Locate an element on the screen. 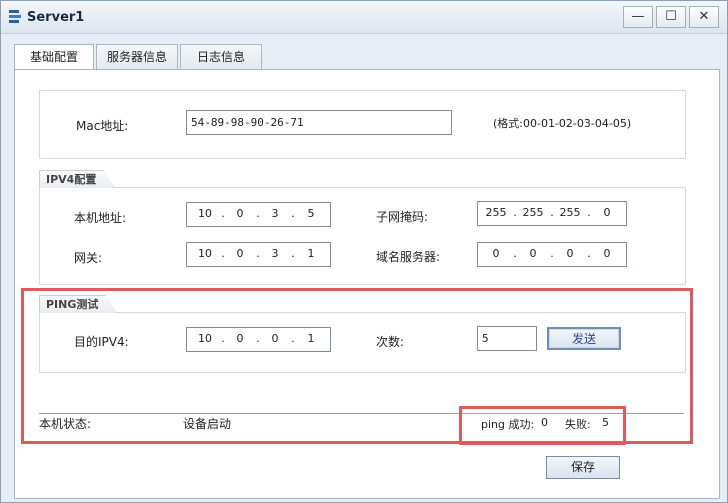 This screenshot has width=728, height=503. dns-server-label: 域名服务器: is located at coordinates (408, 257).